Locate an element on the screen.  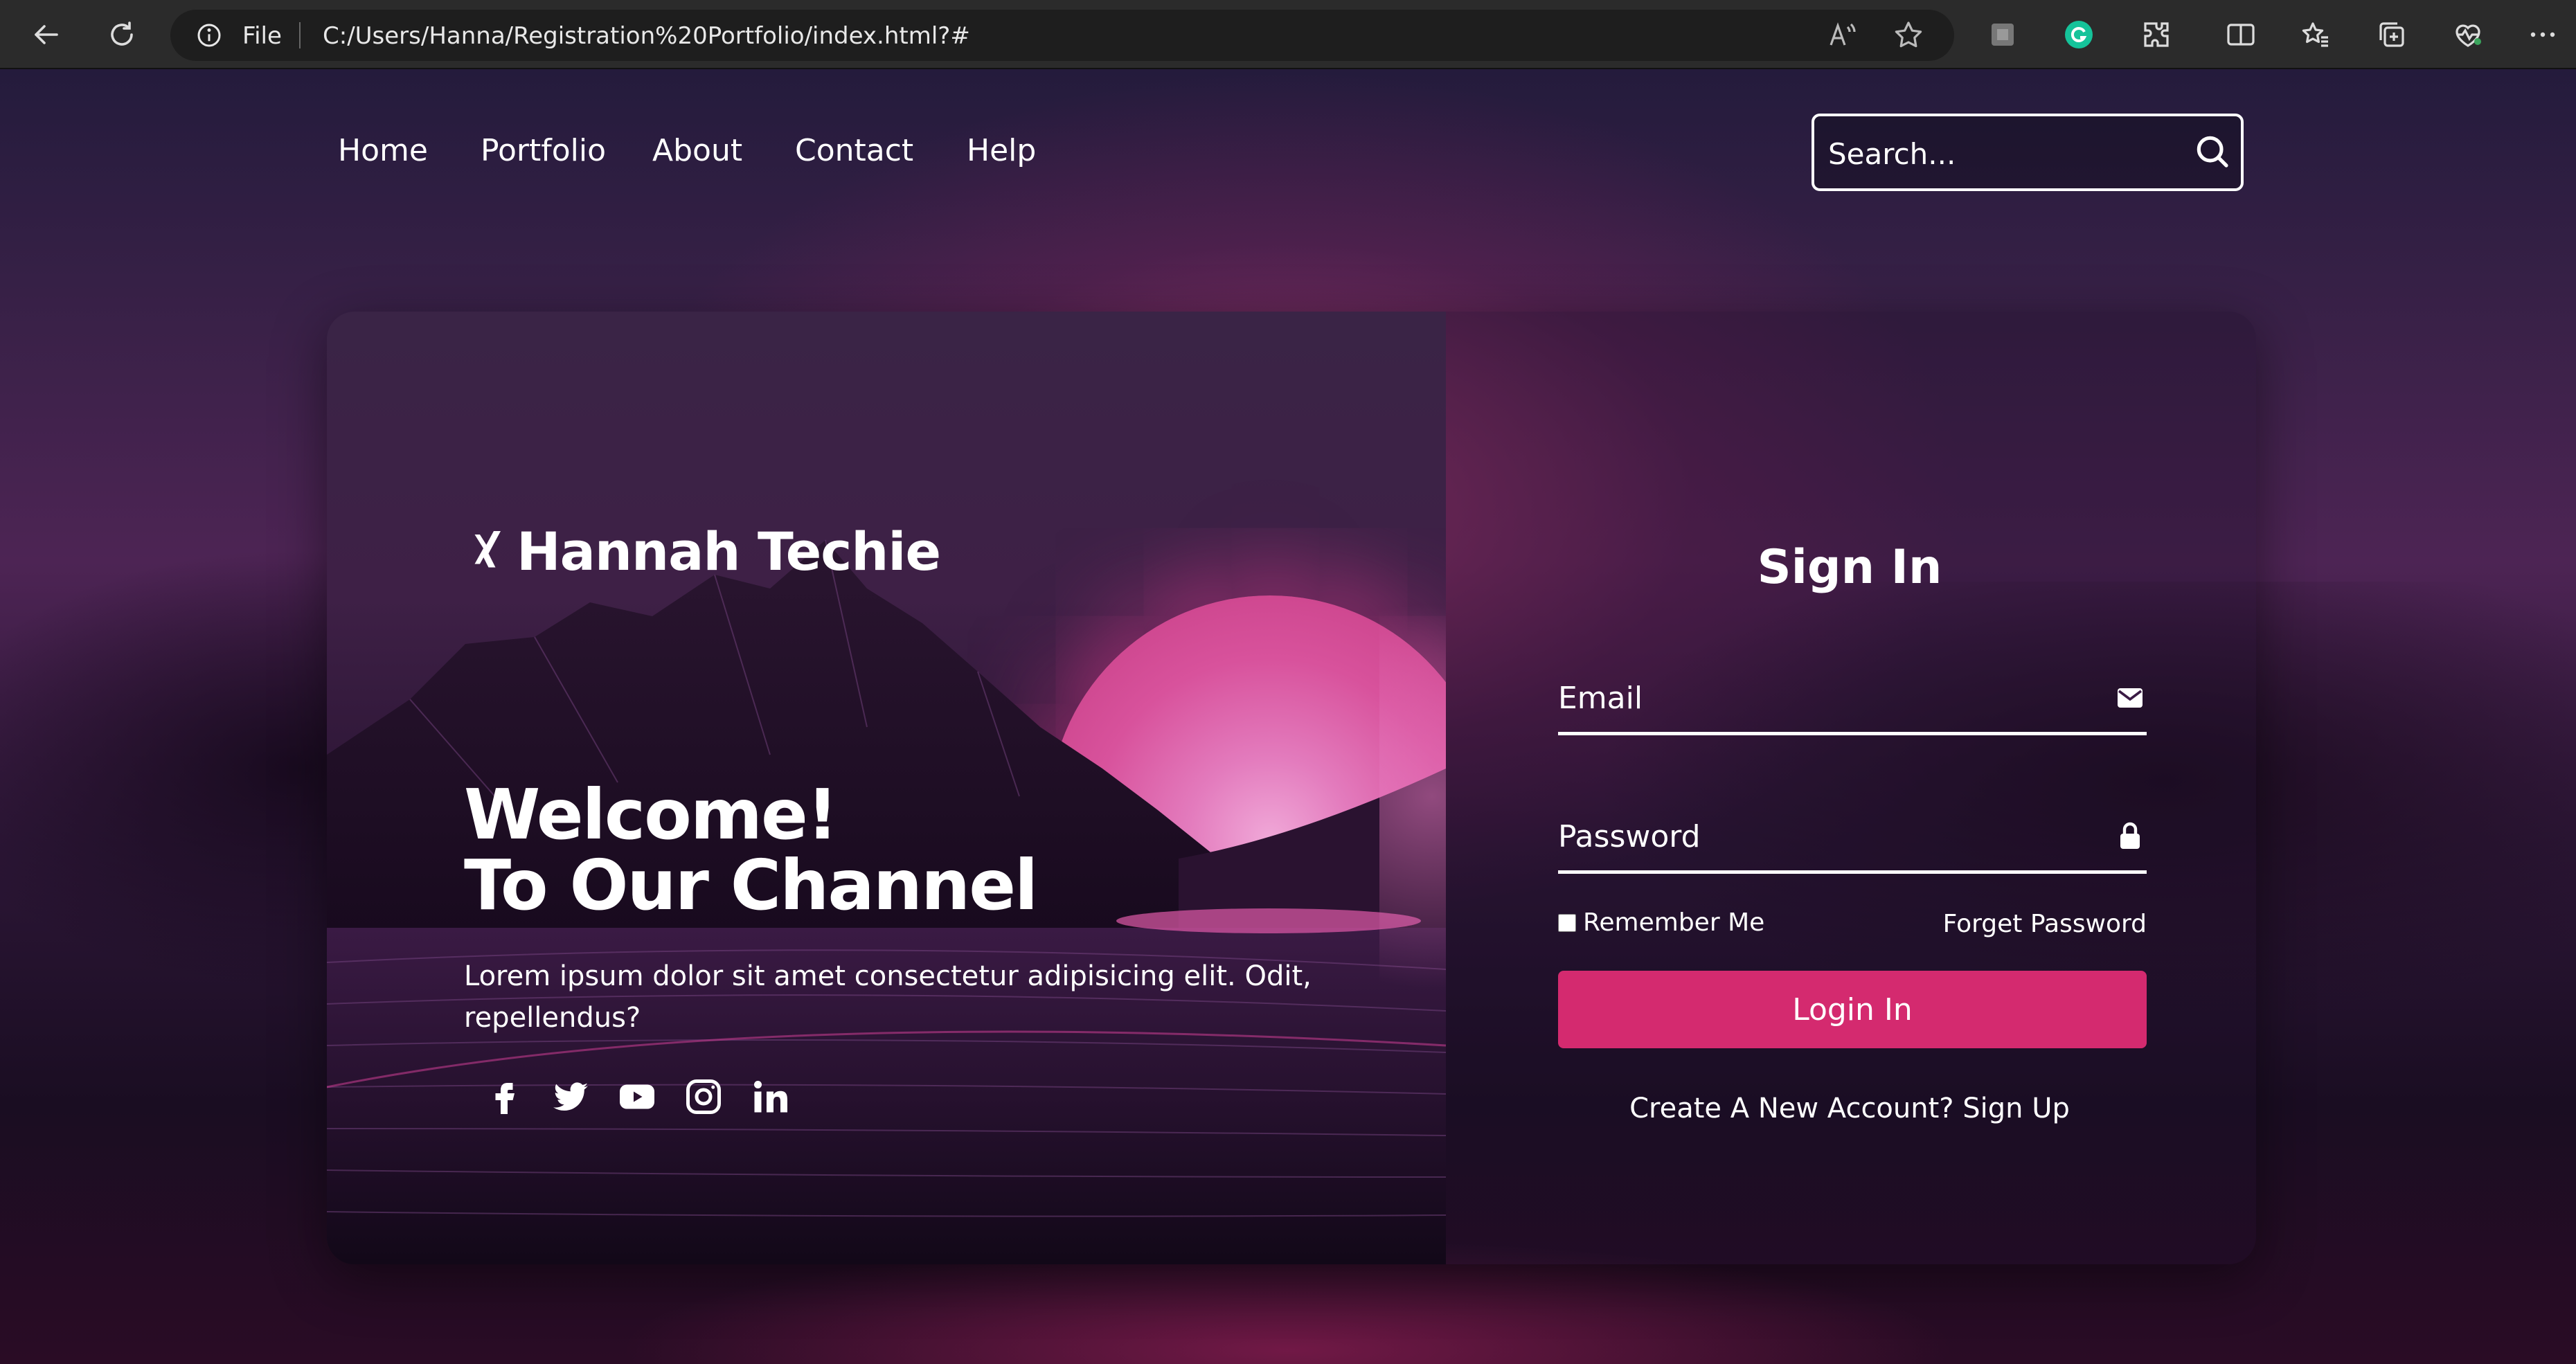
nav-help: Help is located at coordinates (1001, 151).